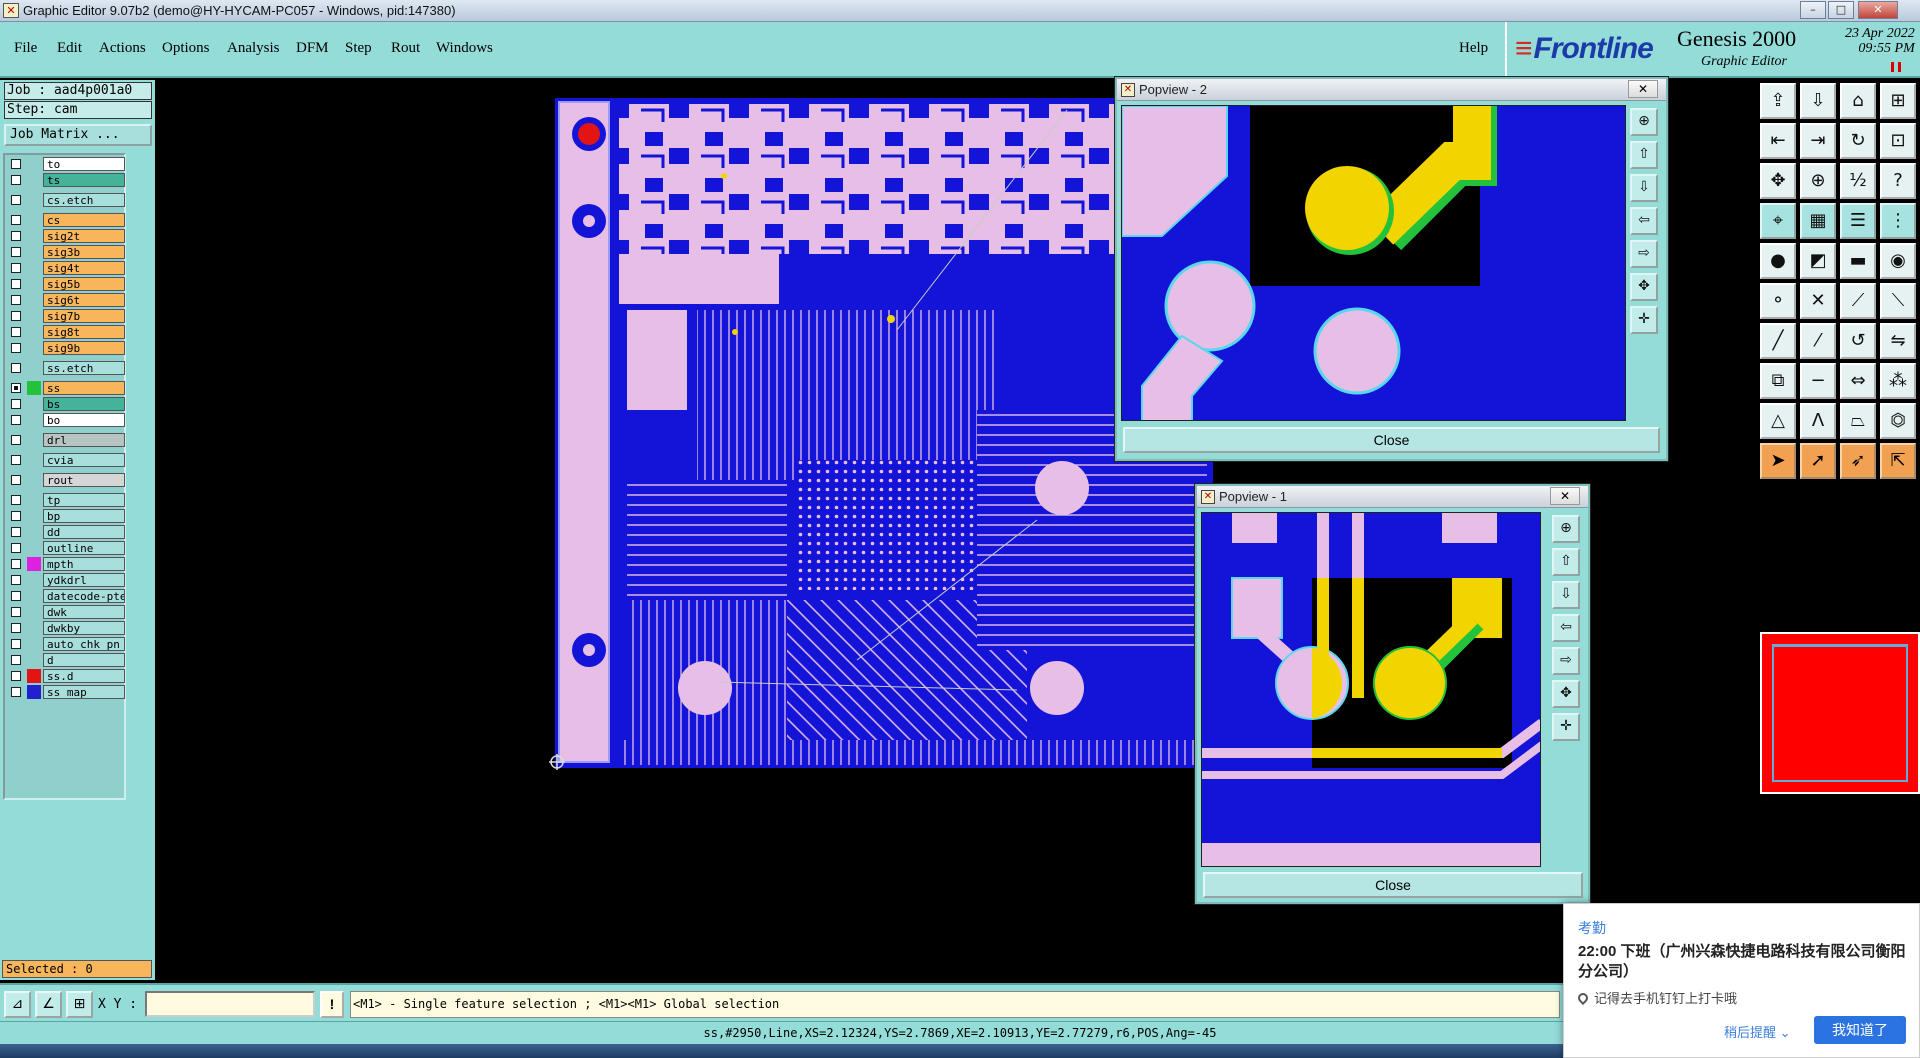 Image resolution: width=1920 pixels, height=1058 pixels. Describe the element at coordinates (84, 420) in the screenshot. I see `layer-name: bo` at that location.